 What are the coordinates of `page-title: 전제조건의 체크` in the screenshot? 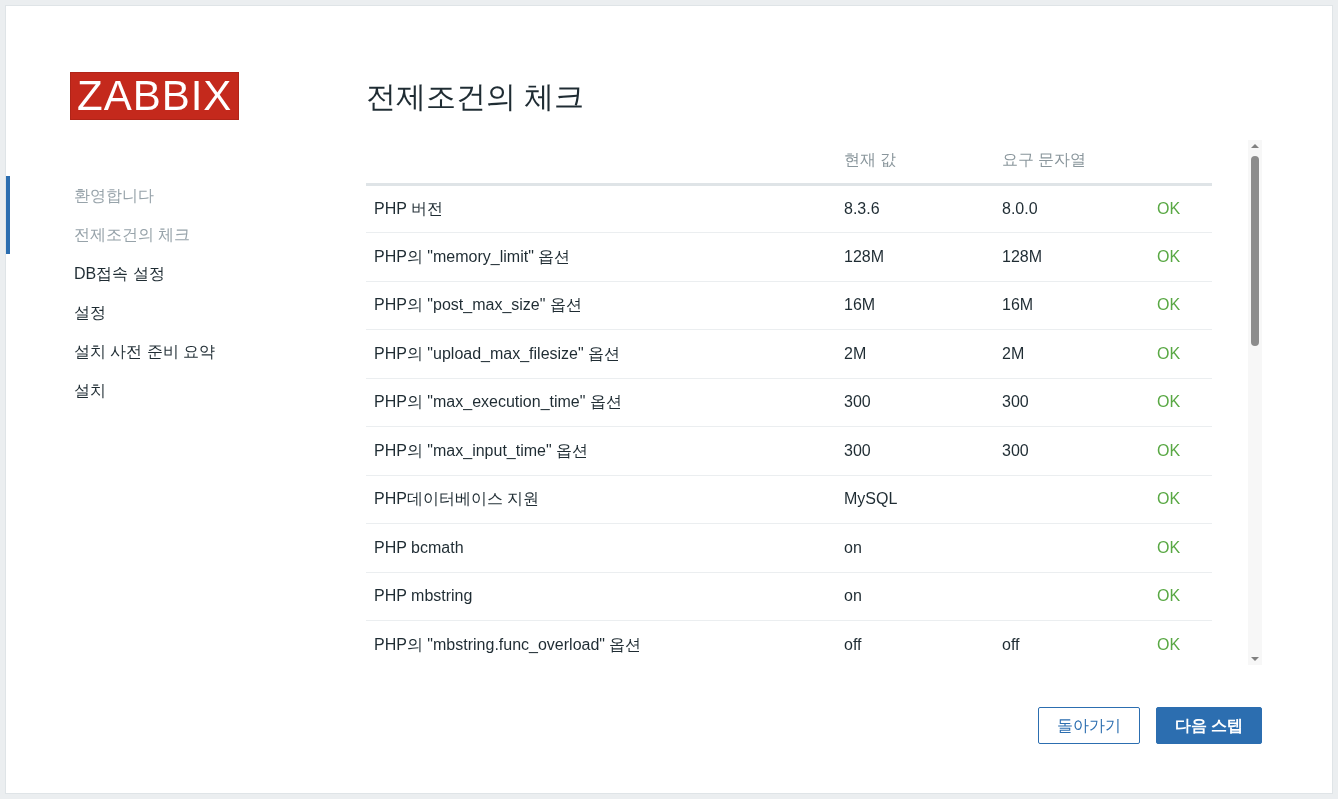 It's located at (476, 97).